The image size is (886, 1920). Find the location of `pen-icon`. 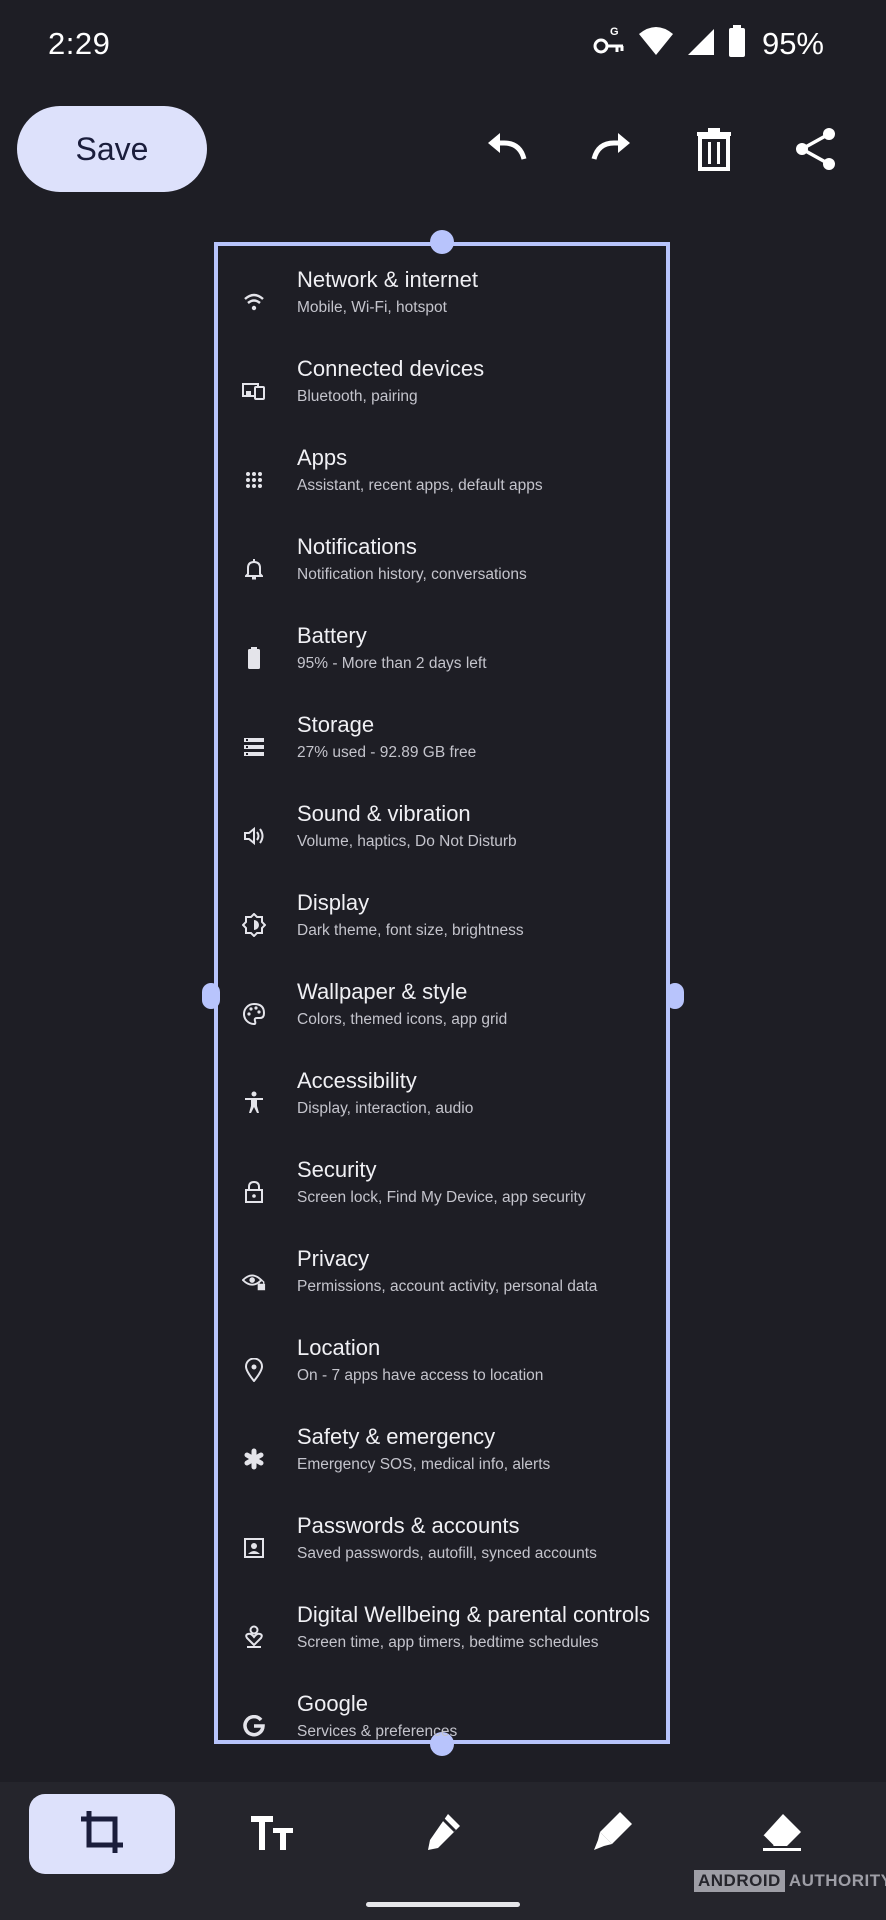

pen-icon is located at coordinates (442, 1834).